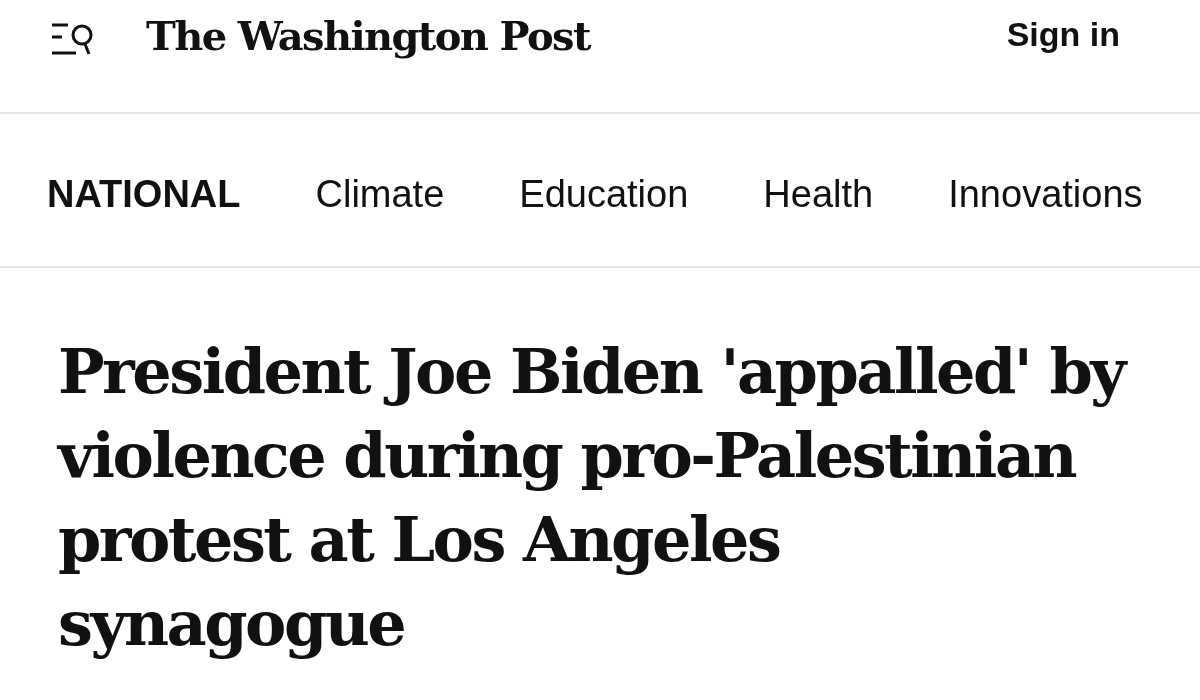 The height and width of the screenshot is (700, 1200). Describe the element at coordinates (1063, 34) in the screenshot. I see `sign-in-button: Sign in` at that location.